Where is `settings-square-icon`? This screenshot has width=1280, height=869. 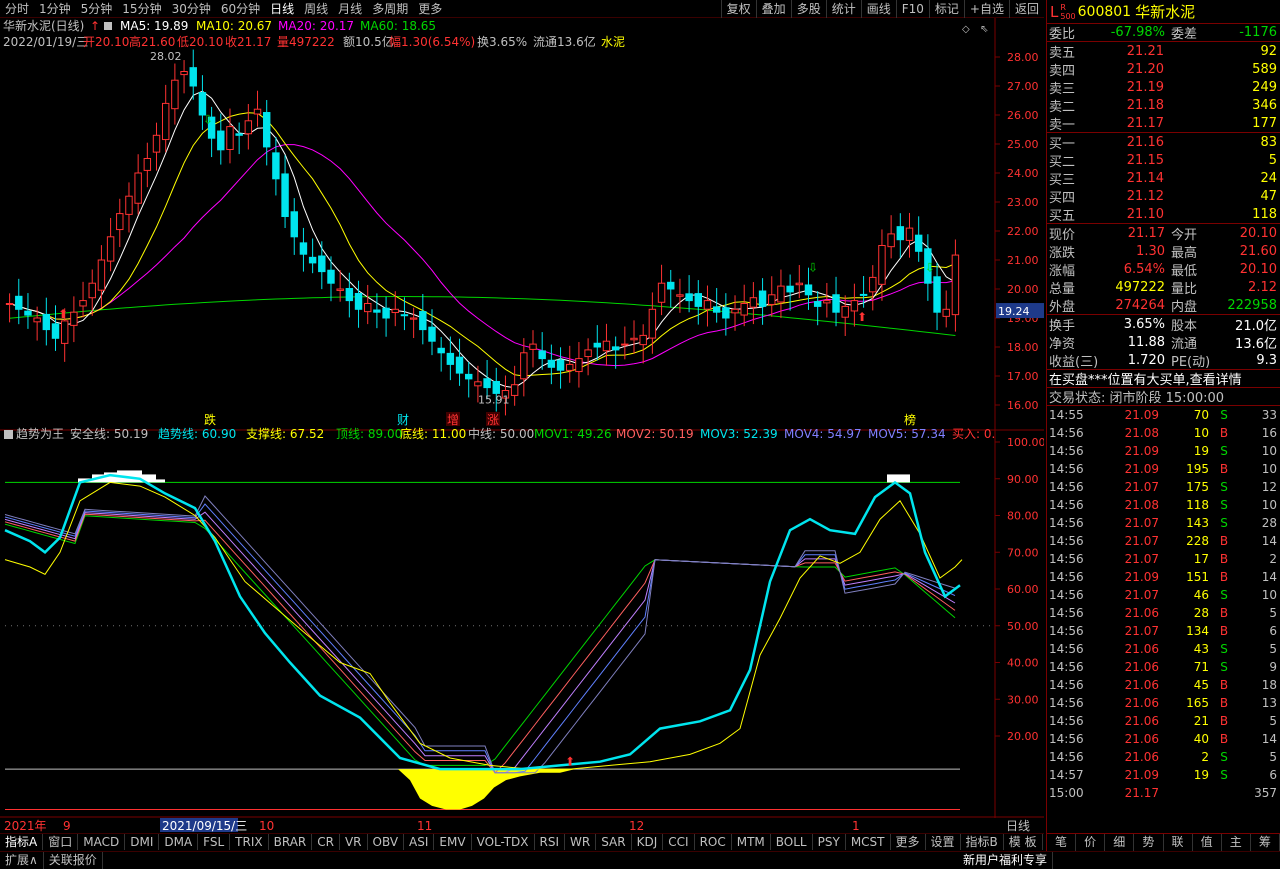 settings-square-icon is located at coordinates (108, 26).